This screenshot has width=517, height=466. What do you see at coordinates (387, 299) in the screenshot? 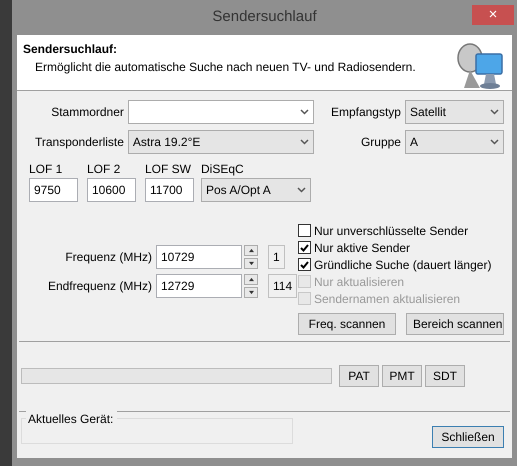
I see `checkbox-label: Sendernamen aktualisieren` at bounding box center [387, 299].